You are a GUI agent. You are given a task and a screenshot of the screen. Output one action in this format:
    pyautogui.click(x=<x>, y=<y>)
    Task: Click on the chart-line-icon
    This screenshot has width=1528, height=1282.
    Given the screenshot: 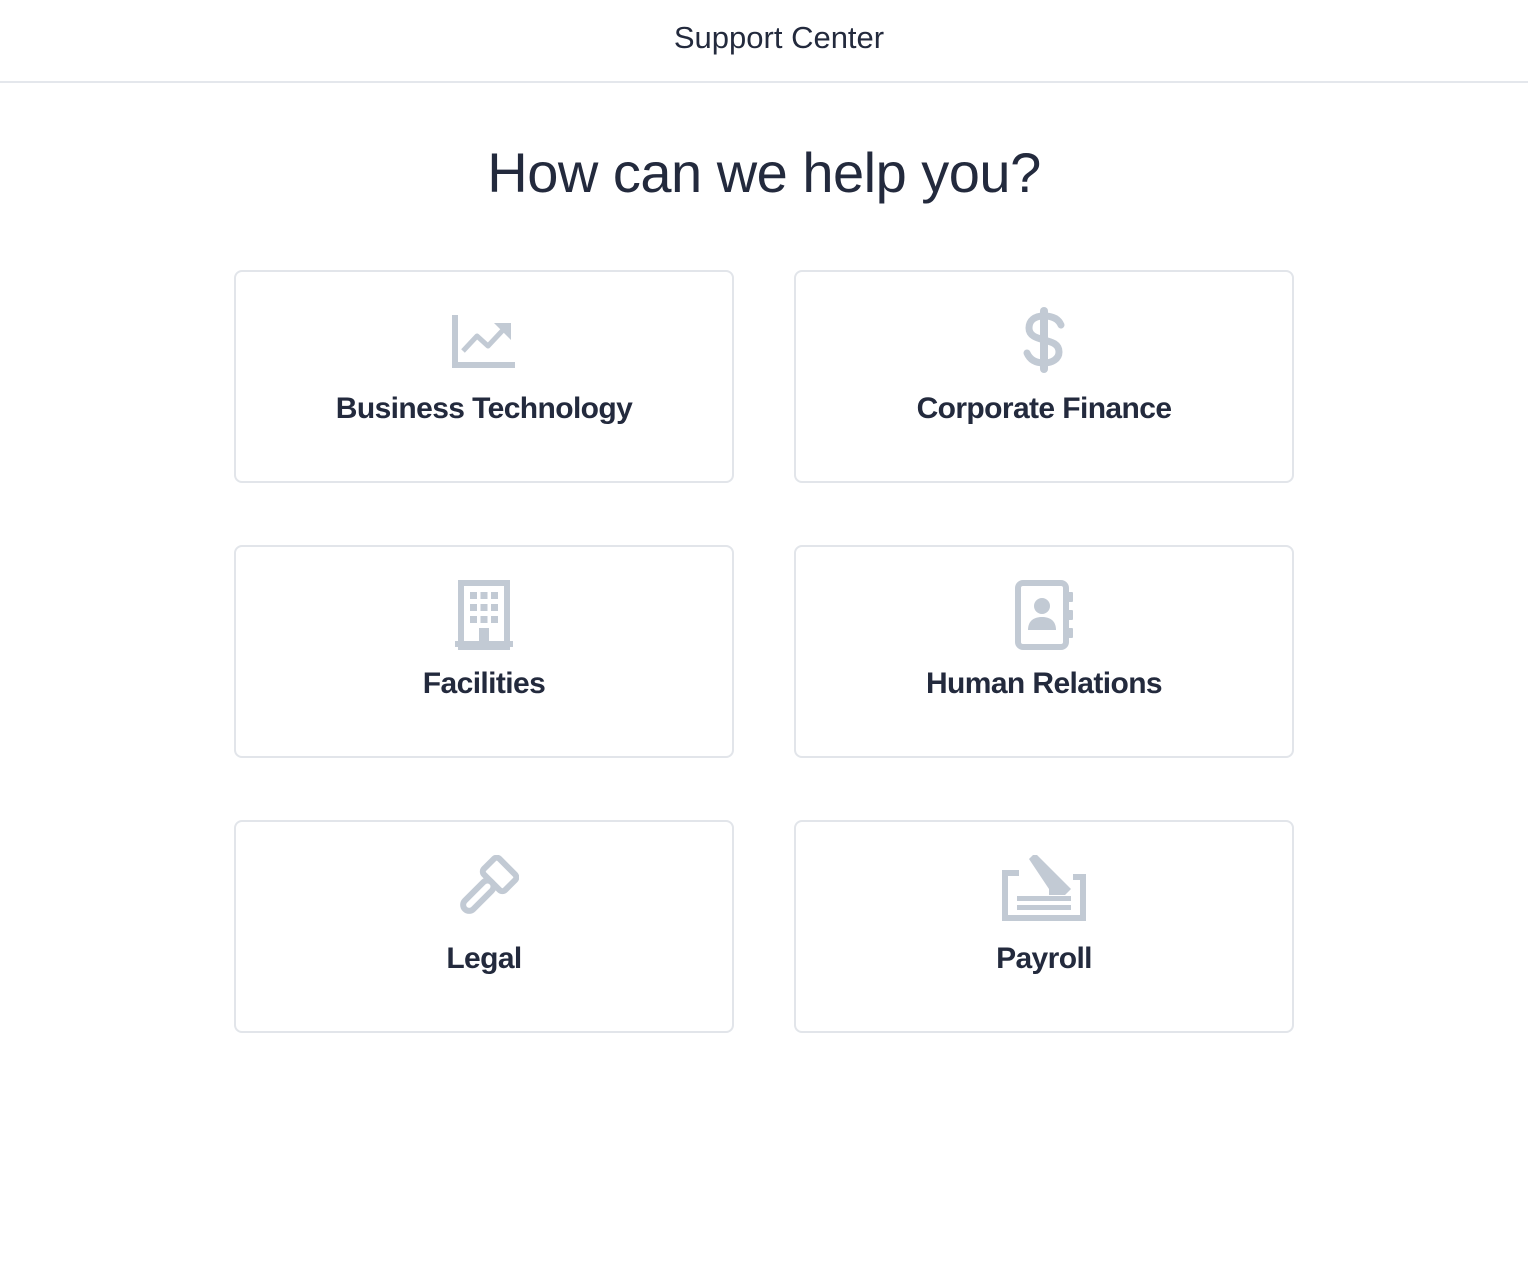 What is the action you would take?
    pyautogui.click(x=484, y=340)
    